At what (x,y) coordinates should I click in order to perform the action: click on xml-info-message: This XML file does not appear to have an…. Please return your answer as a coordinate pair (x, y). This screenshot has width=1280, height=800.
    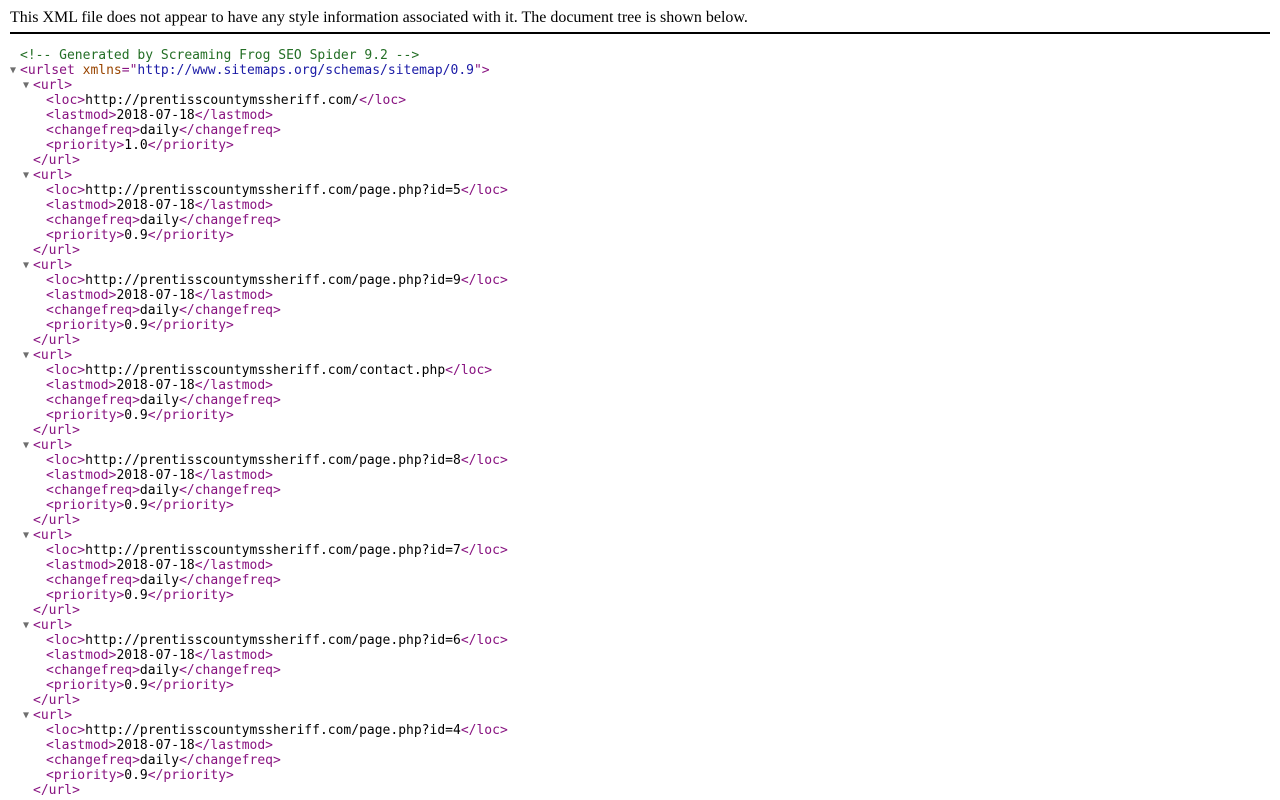
    Looking at the image, I should click on (379, 17).